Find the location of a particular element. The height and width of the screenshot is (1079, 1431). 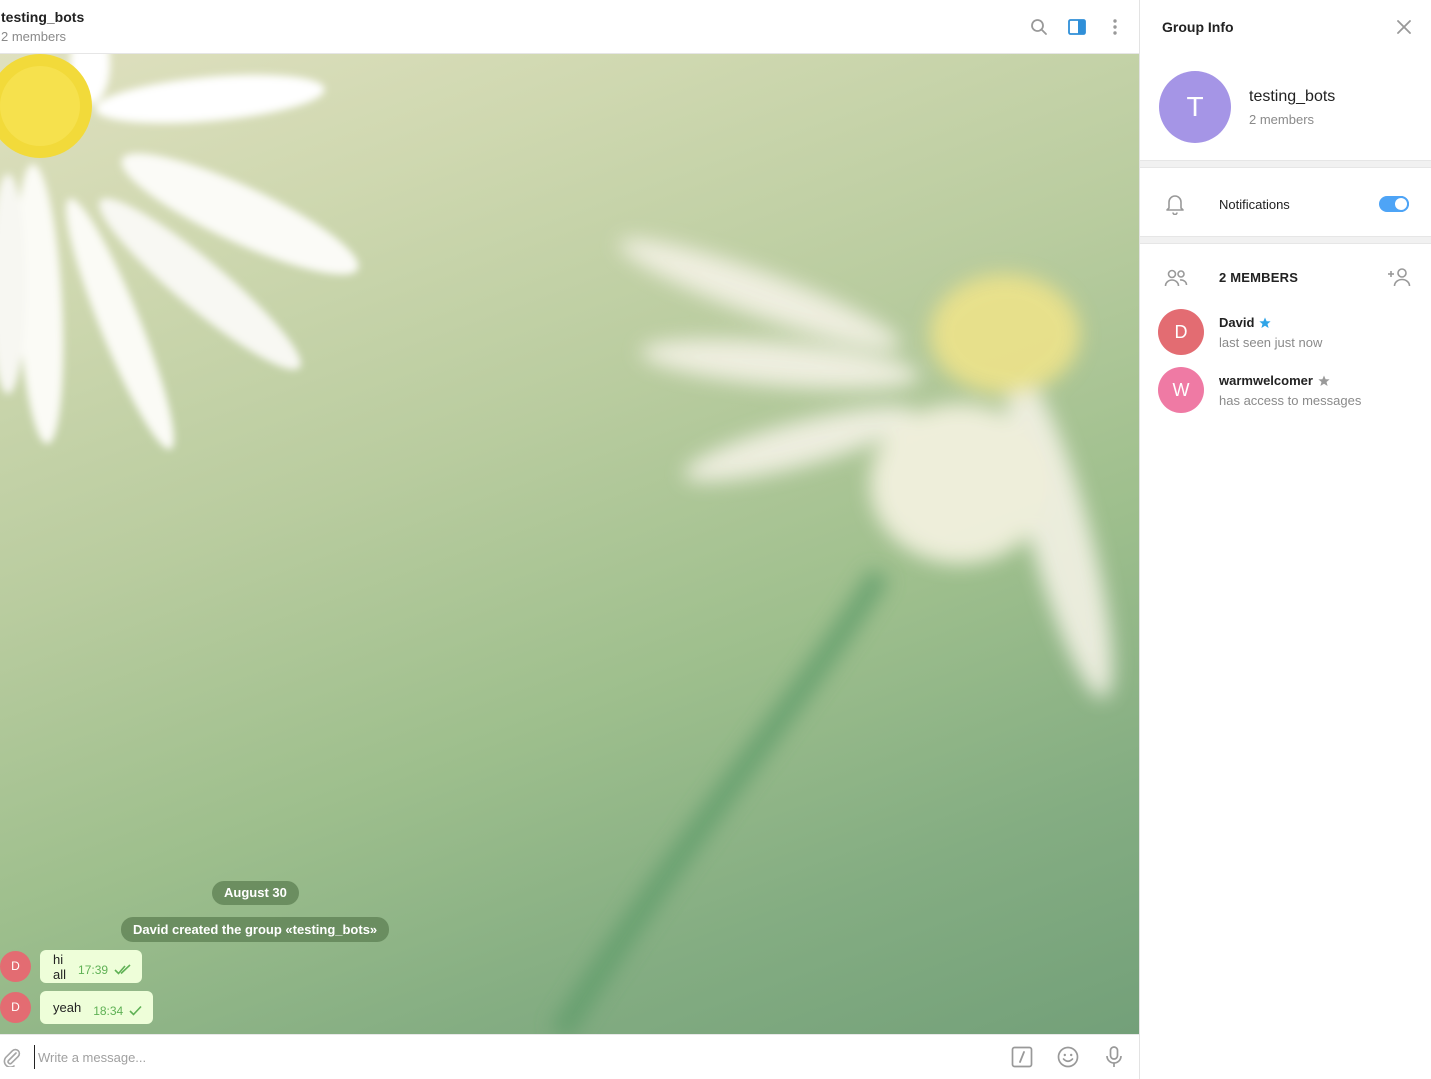

message-bubble: hi all 17:39 is located at coordinates (91, 966).